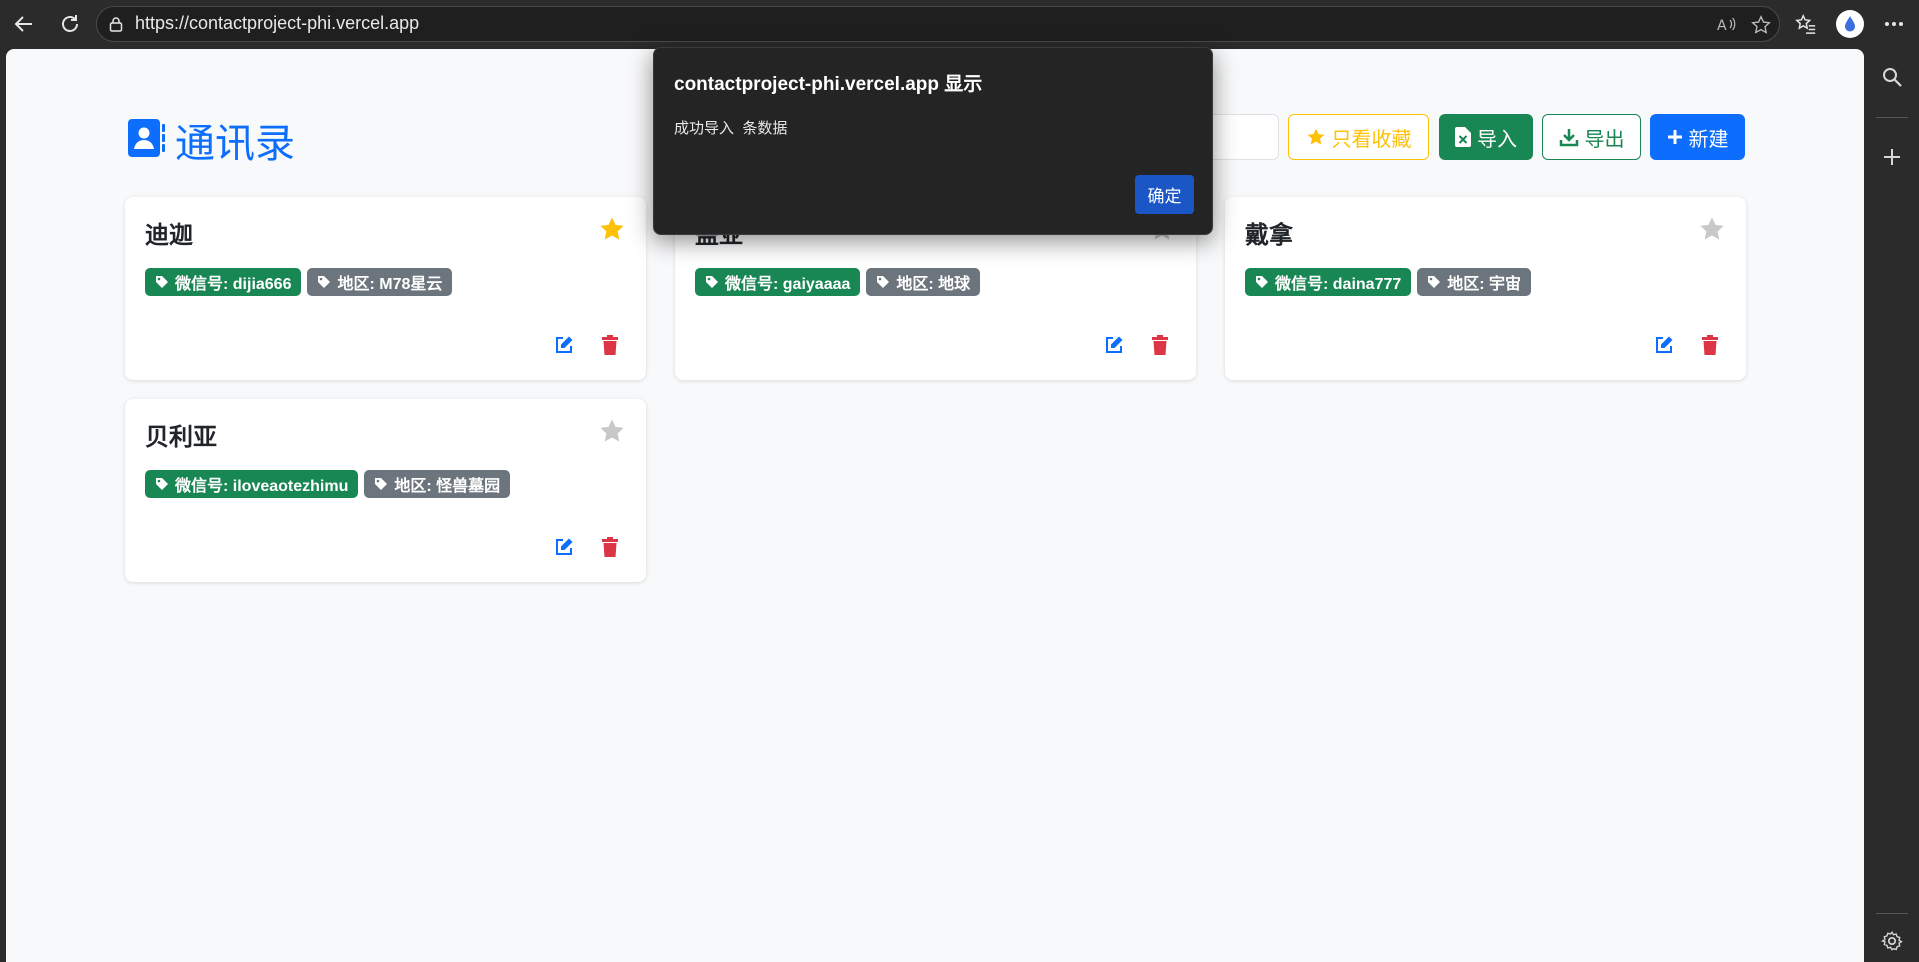 This screenshot has width=1919, height=962. Describe the element at coordinates (233, 284) in the screenshot. I see `wechat-text: 微信号: dijia666` at that location.